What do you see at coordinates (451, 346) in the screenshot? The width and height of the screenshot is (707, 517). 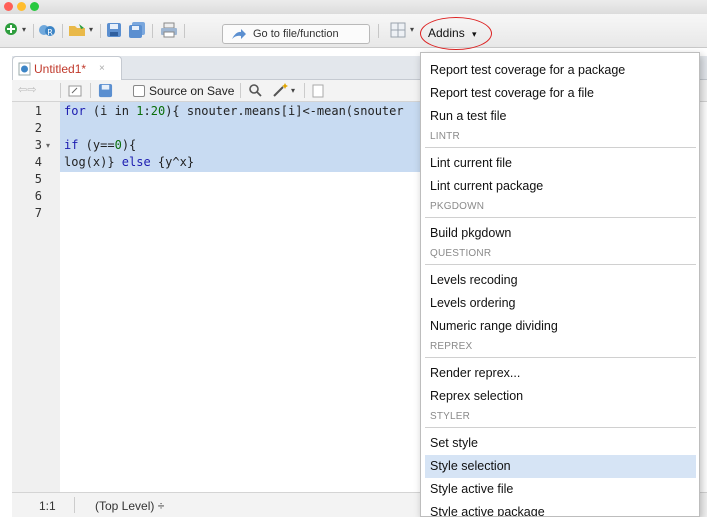 I see `menu-section-header: REPREX` at bounding box center [451, 346].